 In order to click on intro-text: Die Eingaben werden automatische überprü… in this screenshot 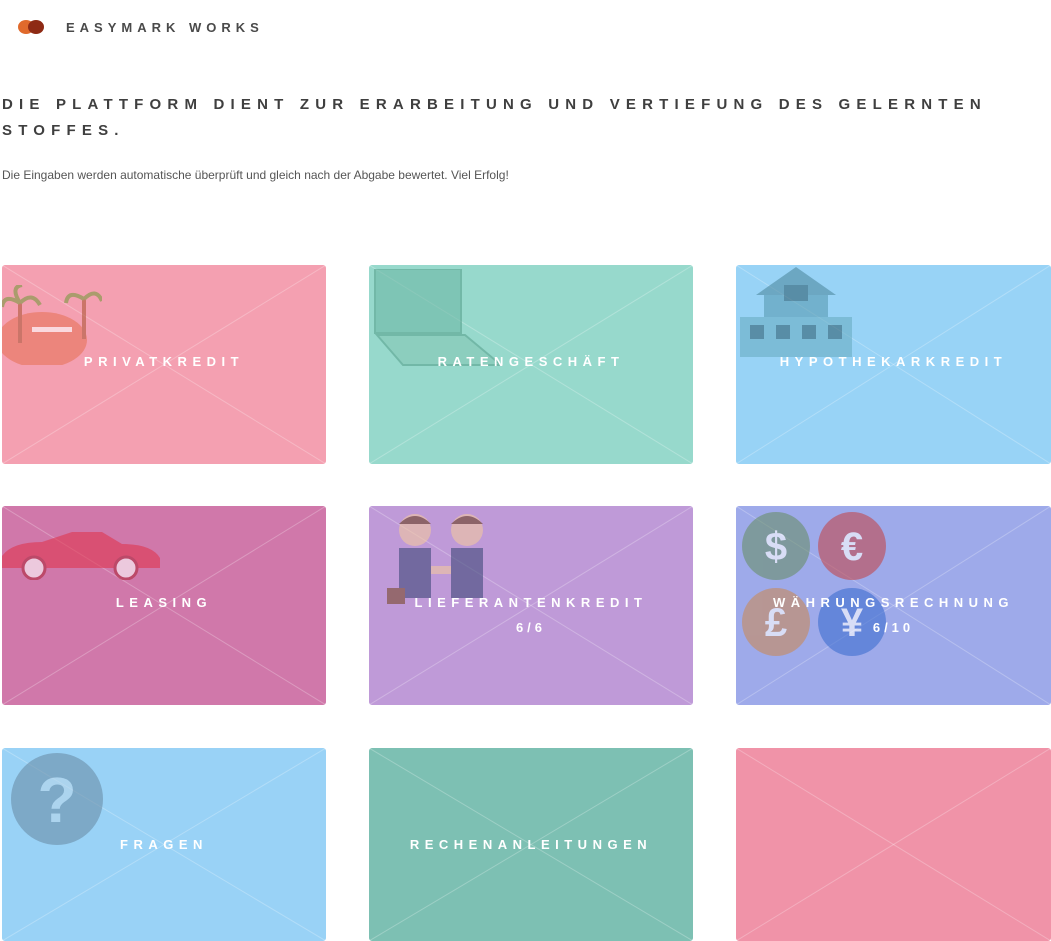, I will do `click(255, 175)`.